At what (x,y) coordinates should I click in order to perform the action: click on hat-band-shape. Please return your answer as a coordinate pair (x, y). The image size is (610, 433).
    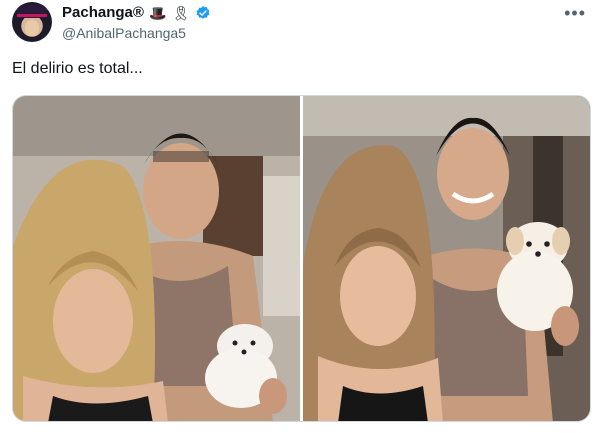
    Looking at the image, I should click on (32, 15).